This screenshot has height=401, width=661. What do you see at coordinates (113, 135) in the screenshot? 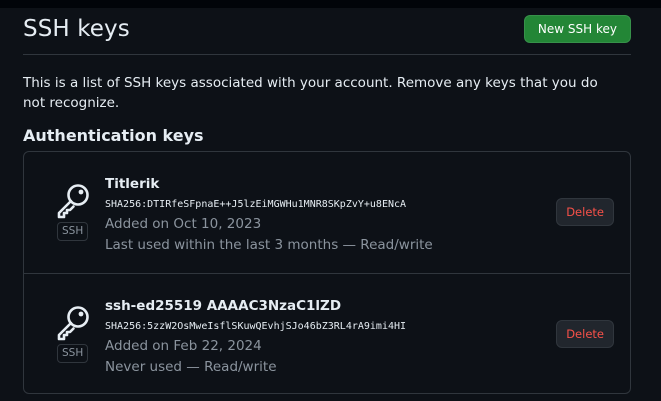
I see `section-title: Authentication keys` at bounding box center [113, 135].